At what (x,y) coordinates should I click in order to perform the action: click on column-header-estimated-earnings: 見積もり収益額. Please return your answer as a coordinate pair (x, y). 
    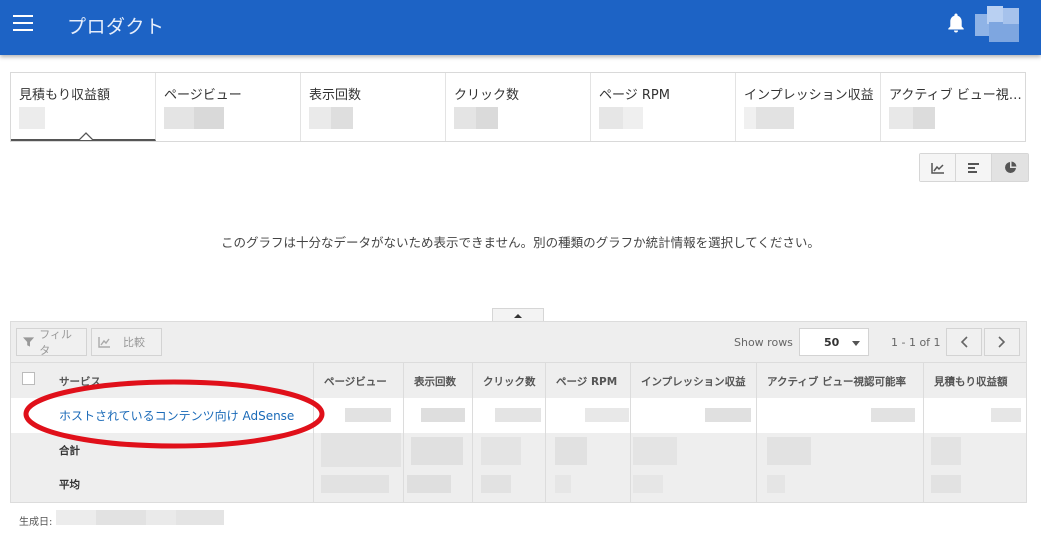
    Looking at the image, I should click on (965, 381).